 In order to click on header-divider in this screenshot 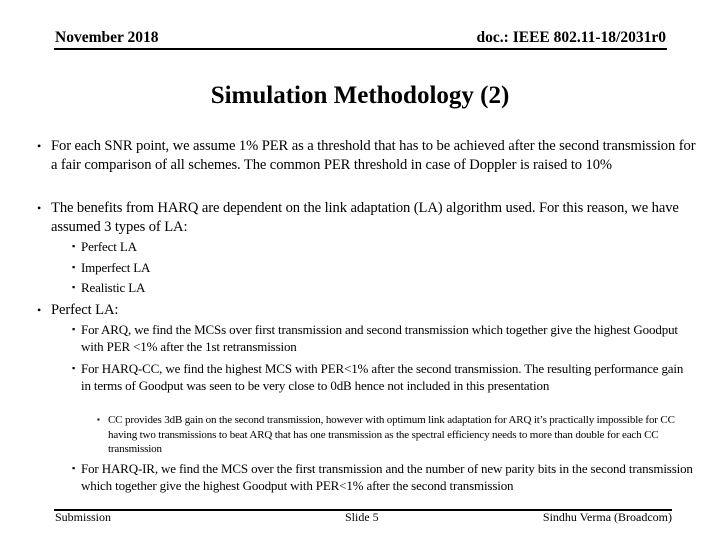, I will do `click(360, 49)`.